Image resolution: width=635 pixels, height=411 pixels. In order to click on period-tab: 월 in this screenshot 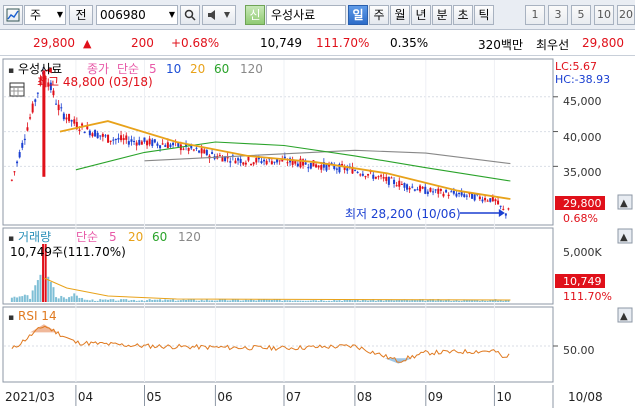, I will do `click(400, 15)`.